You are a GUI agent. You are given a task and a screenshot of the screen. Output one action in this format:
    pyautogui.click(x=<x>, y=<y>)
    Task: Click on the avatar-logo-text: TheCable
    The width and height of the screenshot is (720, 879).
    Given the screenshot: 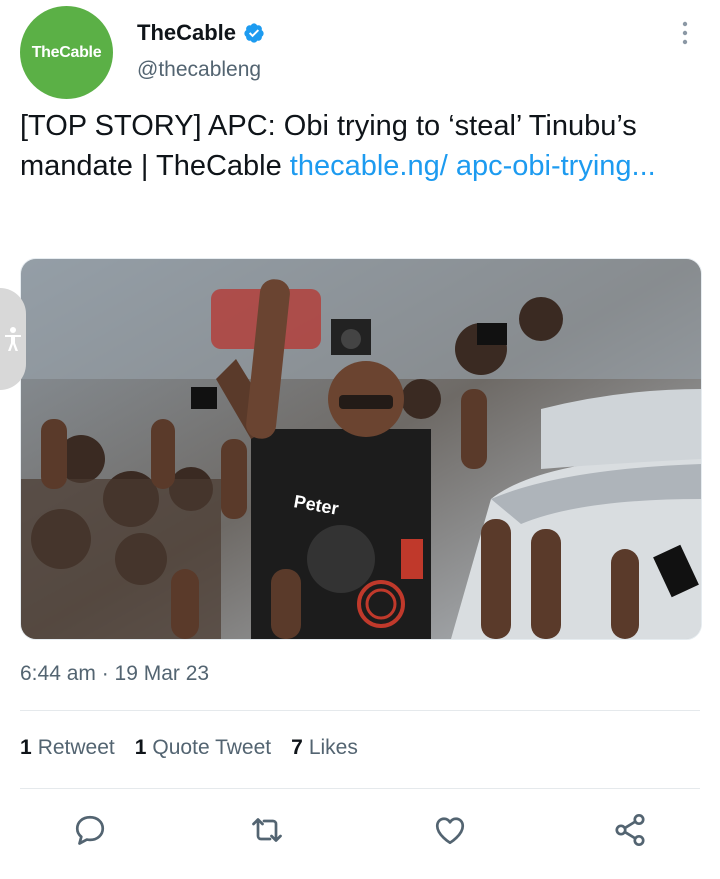 What is the action you would take?
    pyautogui.click(x=66, y=52)
    